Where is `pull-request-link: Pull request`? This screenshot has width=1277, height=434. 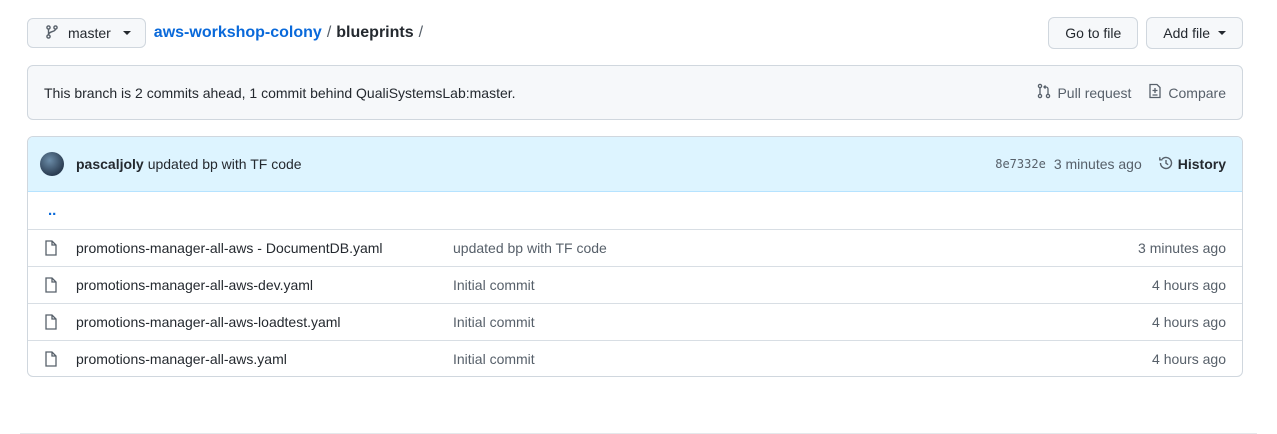 pull-request-link: Pull request is located at coordinates (1083, 92).